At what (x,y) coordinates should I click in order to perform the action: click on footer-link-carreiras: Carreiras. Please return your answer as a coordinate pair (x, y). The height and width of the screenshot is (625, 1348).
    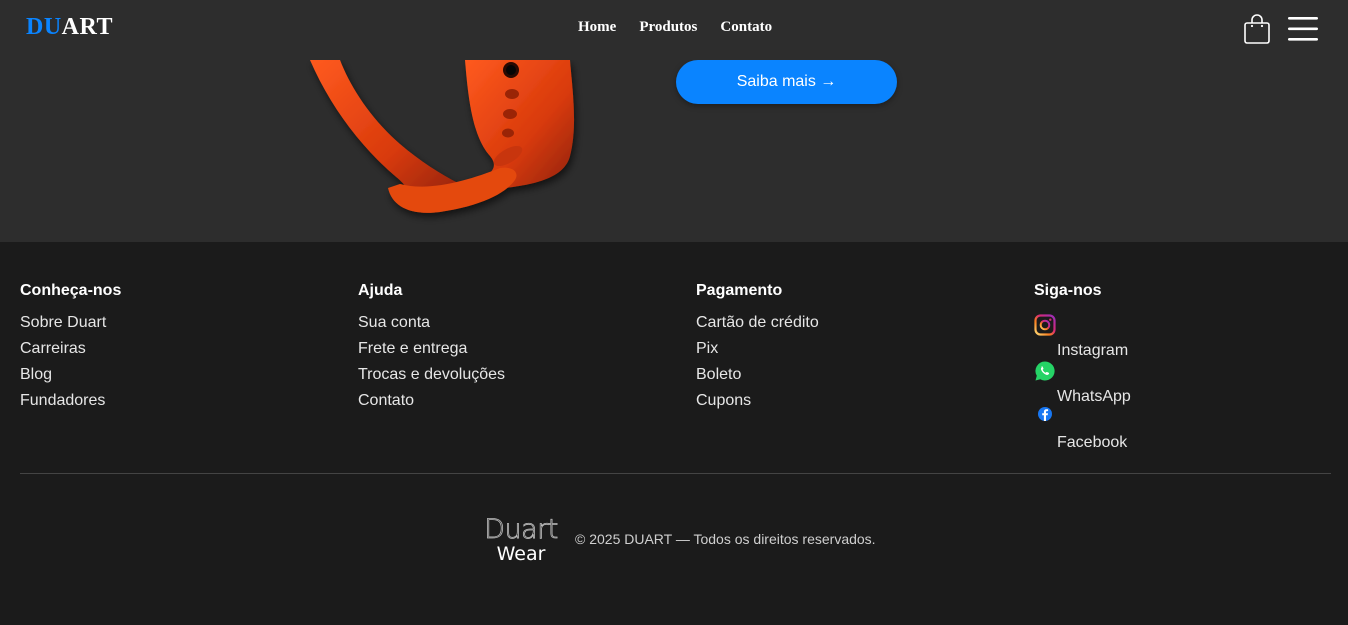
    Looking at the image, I should click on (70, 353).